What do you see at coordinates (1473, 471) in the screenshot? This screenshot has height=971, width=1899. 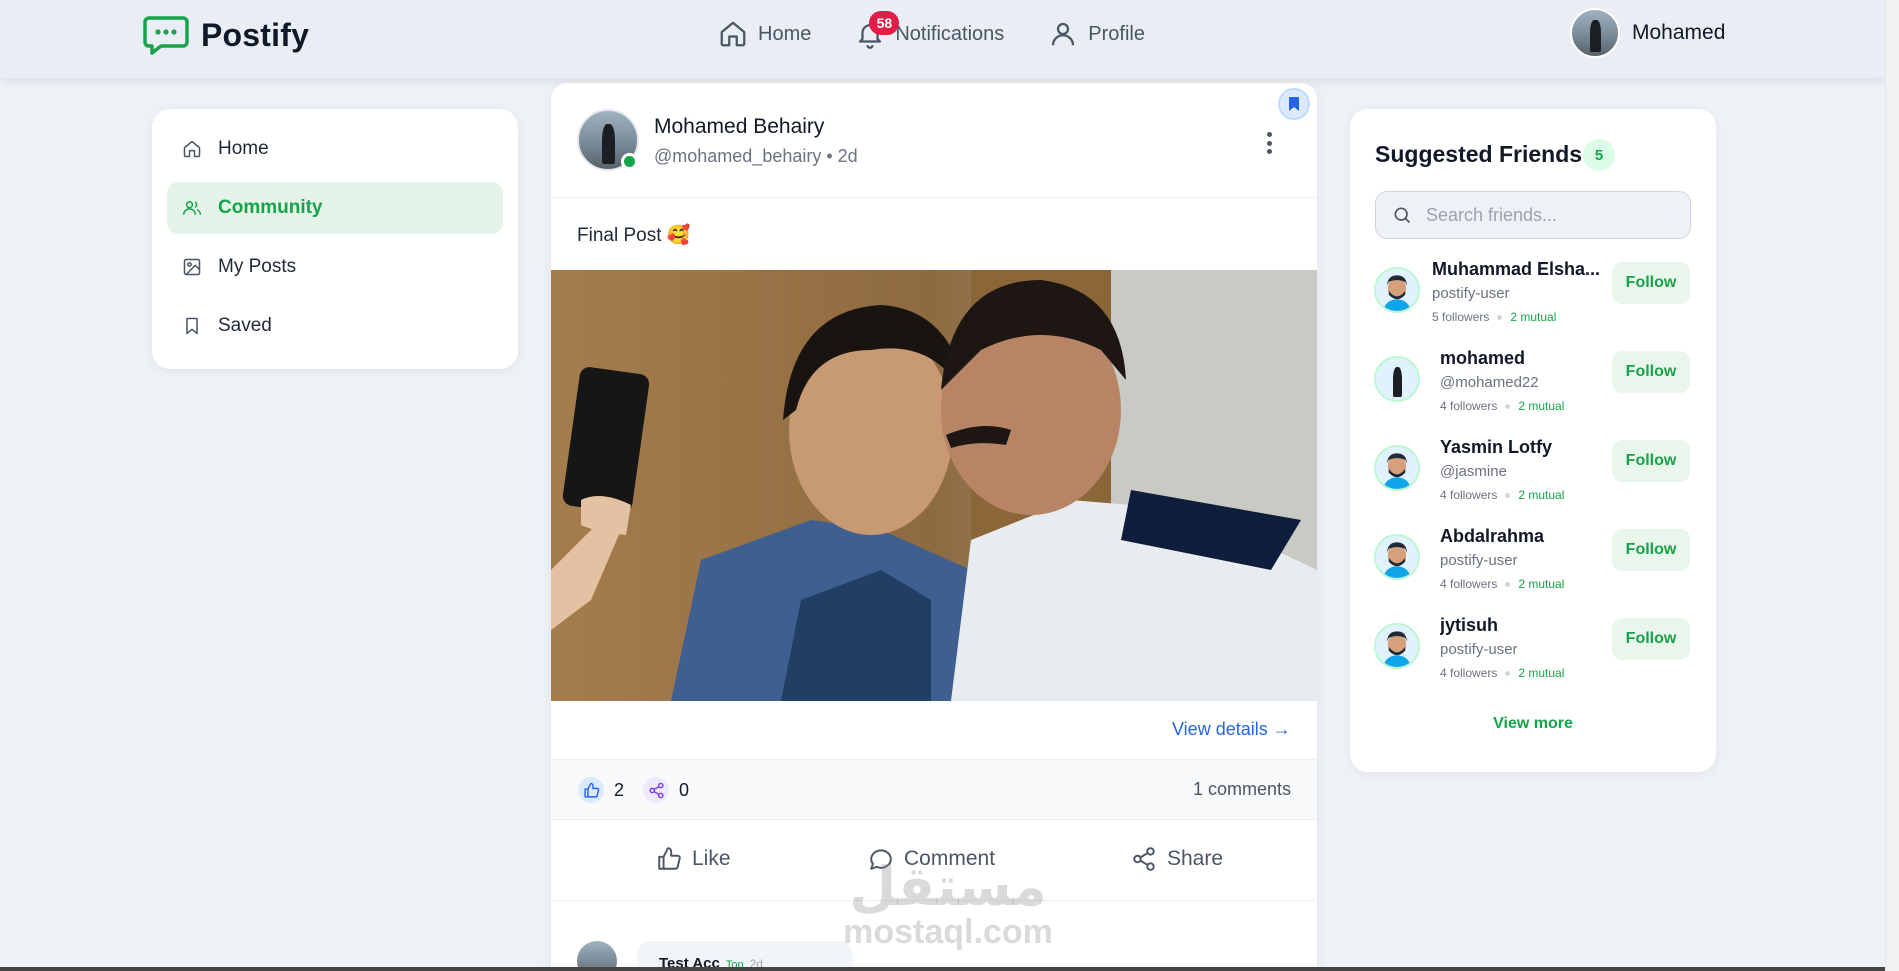 I see `friend-handle: @jasmine` at bounding box center [1473, 471].